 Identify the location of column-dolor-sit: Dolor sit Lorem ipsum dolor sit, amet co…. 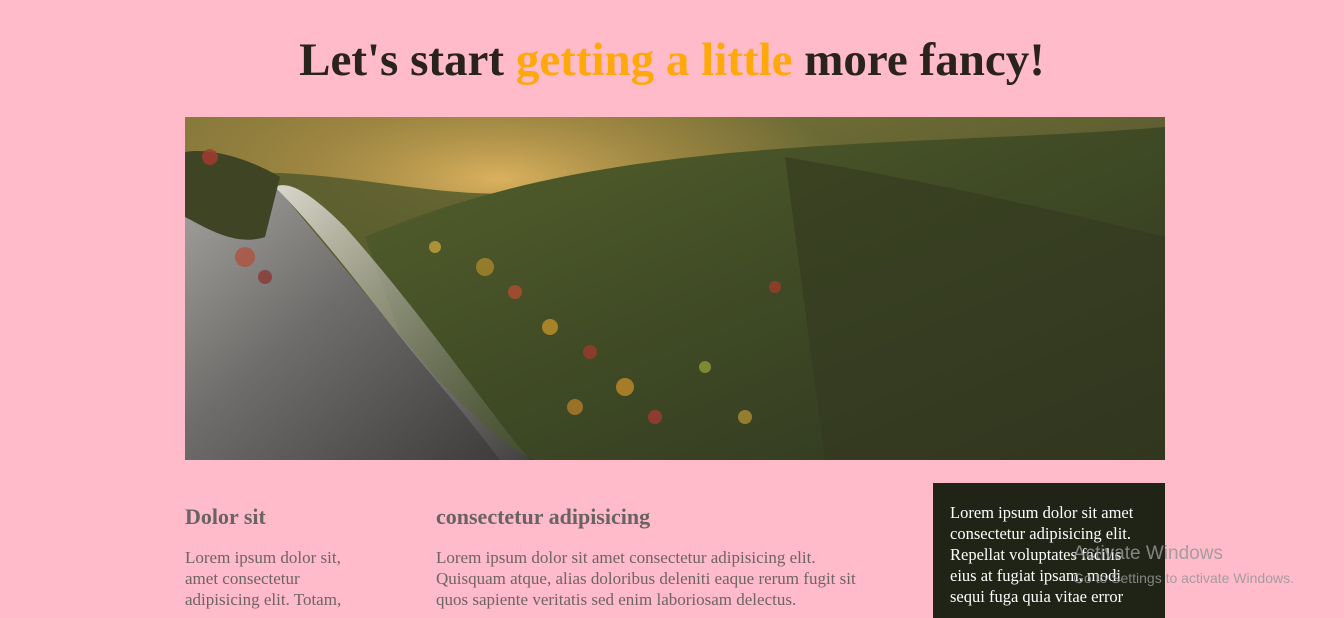
(280, 557).